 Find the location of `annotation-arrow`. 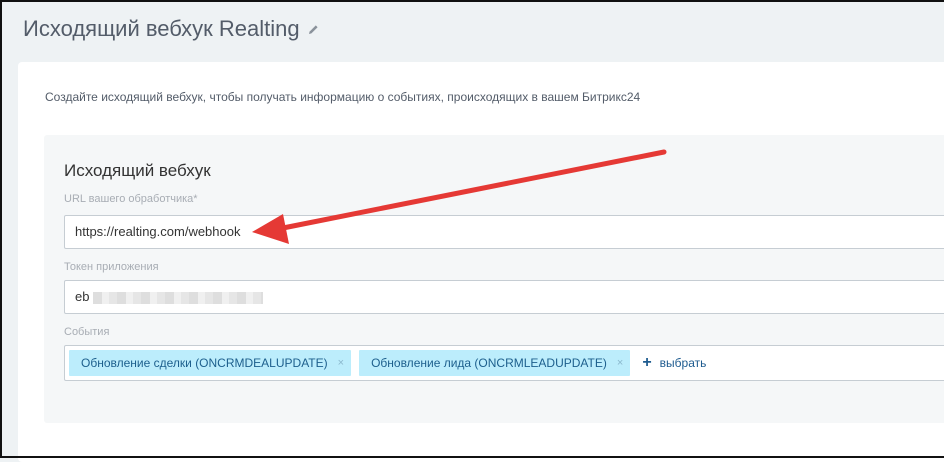

annotation-arrow is located at coordinates (459, 196).